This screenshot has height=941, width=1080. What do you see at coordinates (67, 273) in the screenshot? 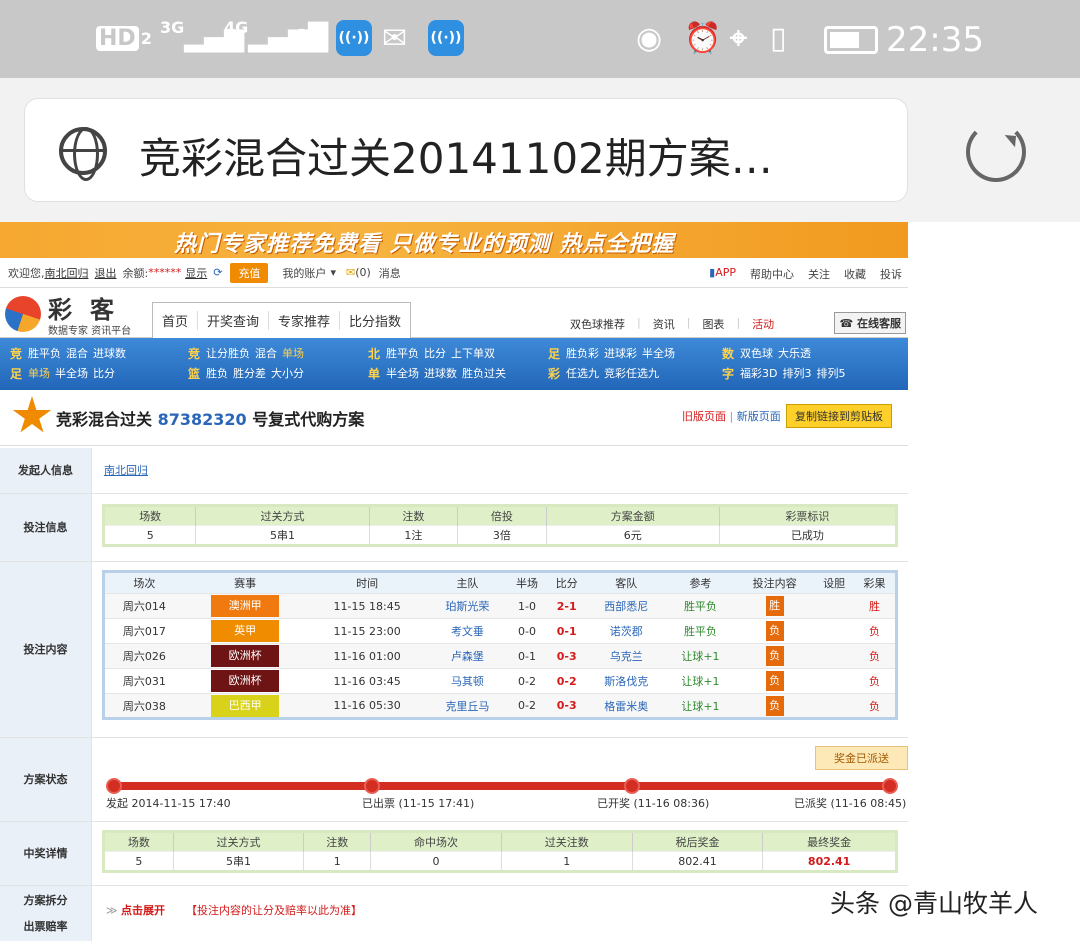
I see `username-link: 南北回归` at bounding box center [67, 273].